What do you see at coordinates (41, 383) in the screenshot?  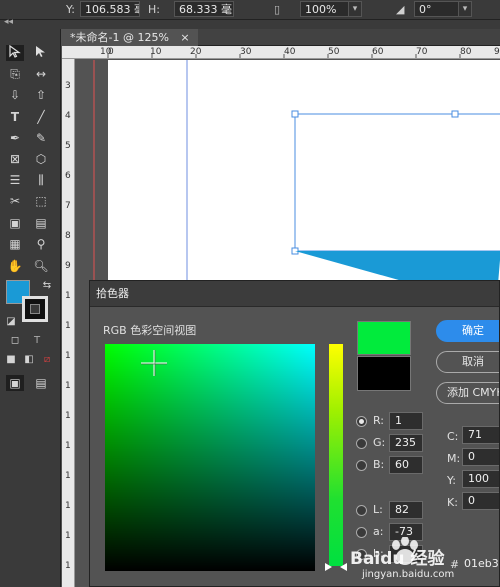 I see `screen-mode-icon: ▤` at bounding box center [41, 383].